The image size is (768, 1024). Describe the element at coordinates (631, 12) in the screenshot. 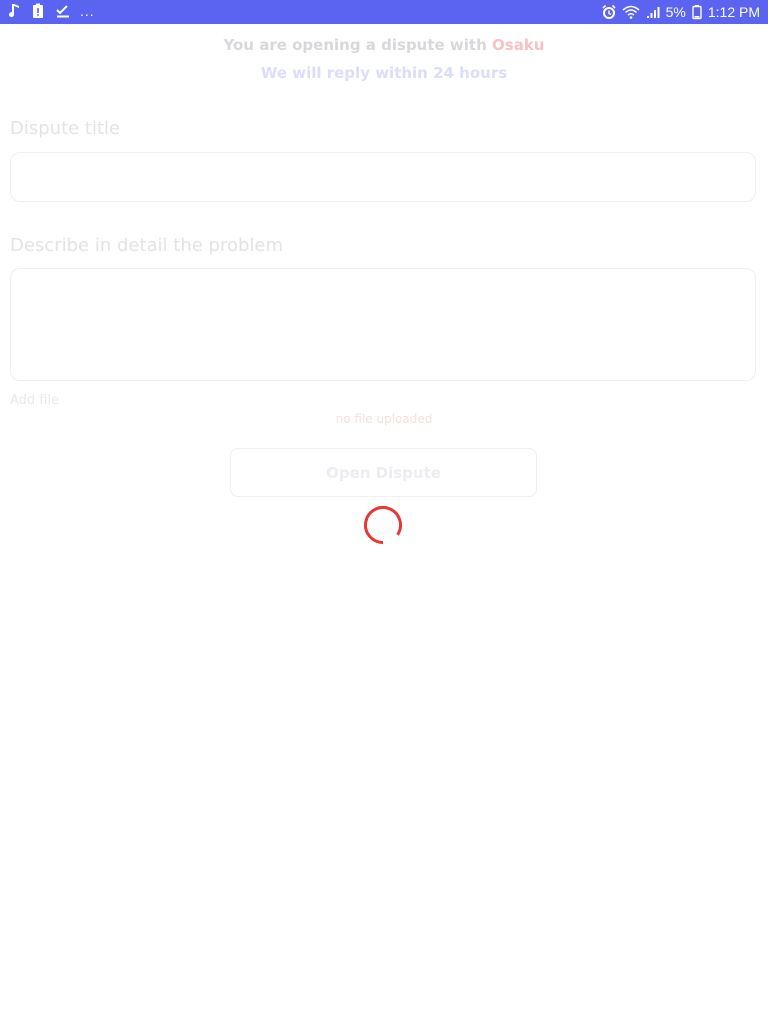

I see `wifi-icon` at that location.